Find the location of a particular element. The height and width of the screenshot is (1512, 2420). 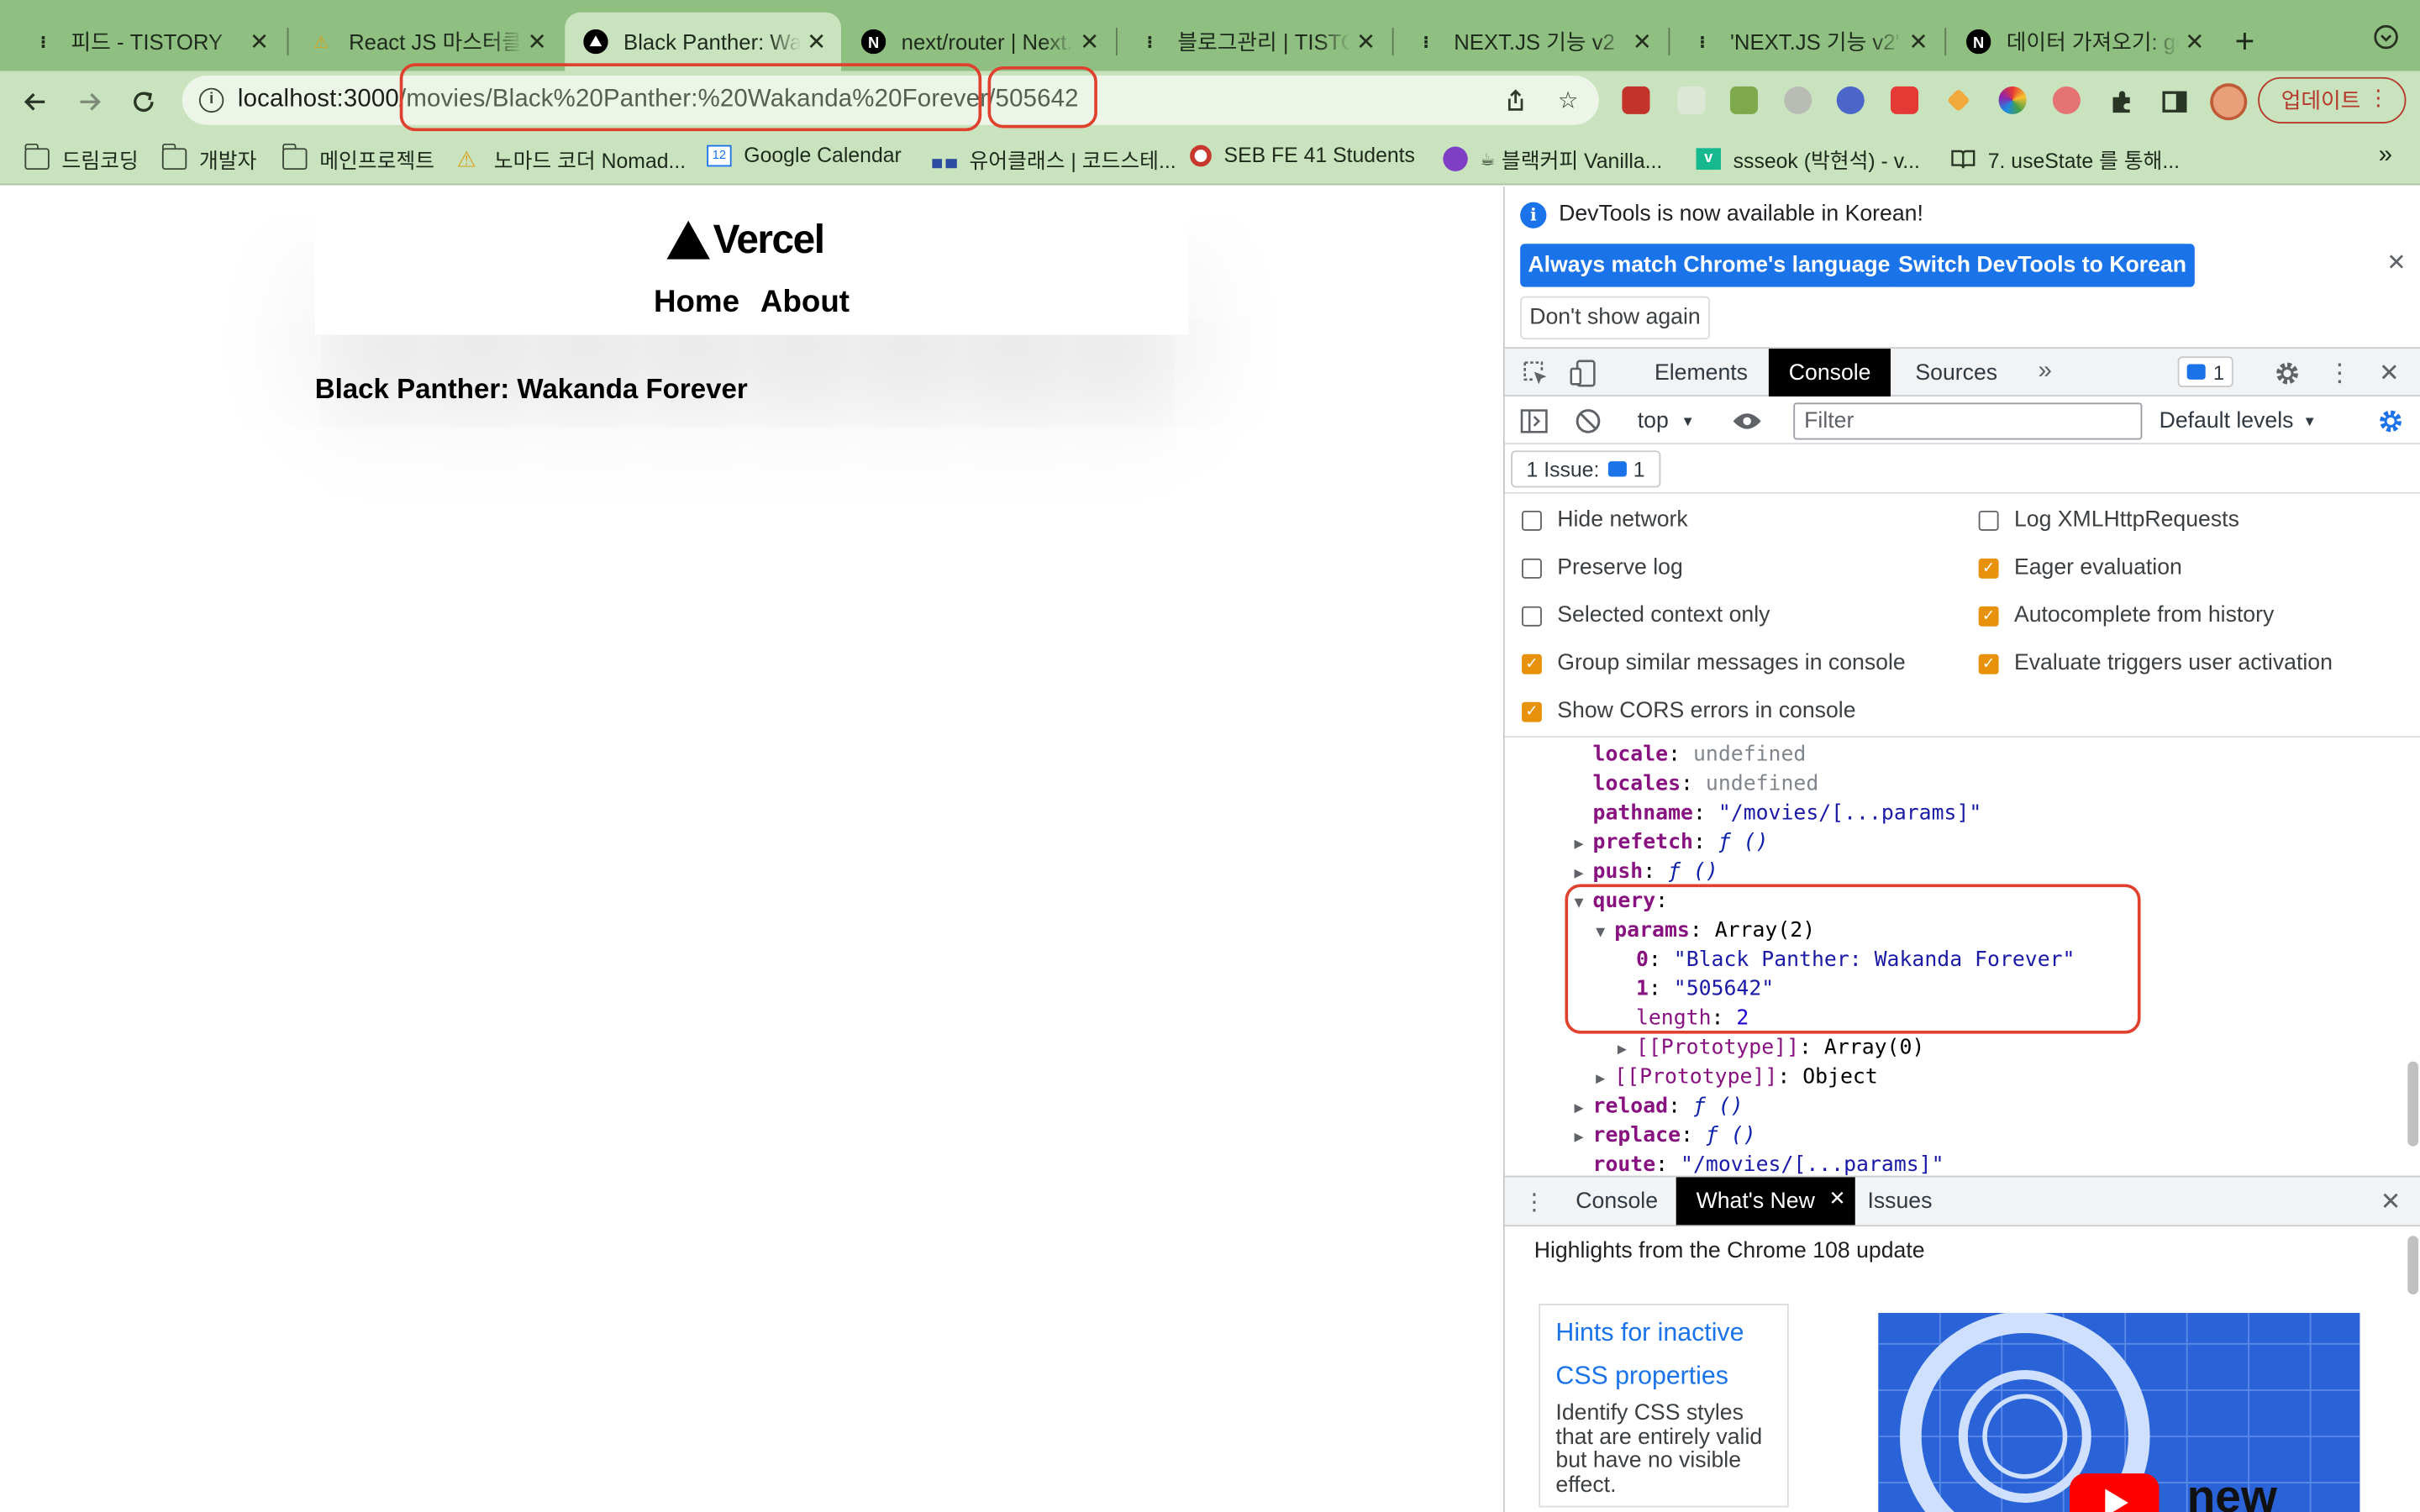

bookmark-item: 개발자 is located at coordinates (208, 159).